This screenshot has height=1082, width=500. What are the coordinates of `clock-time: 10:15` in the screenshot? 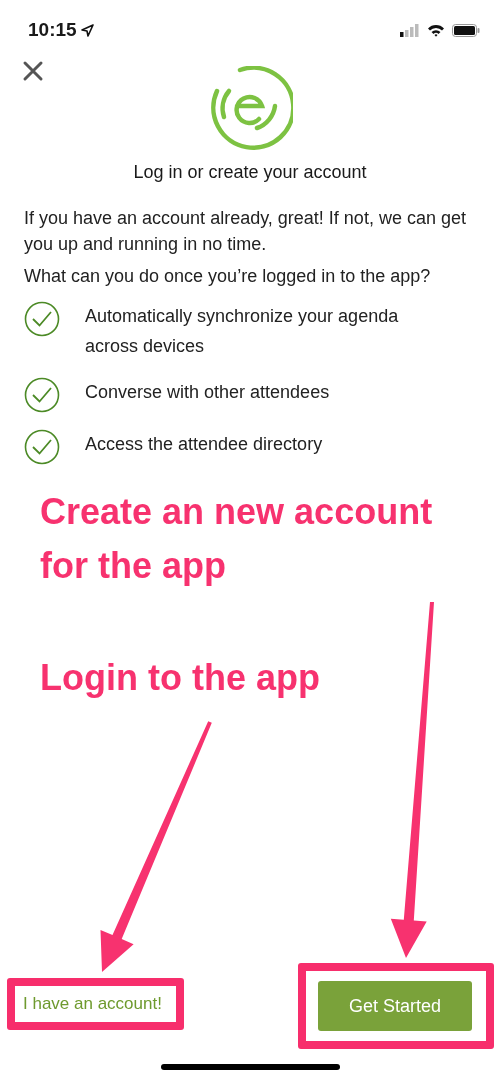 It's located at (52, 30).